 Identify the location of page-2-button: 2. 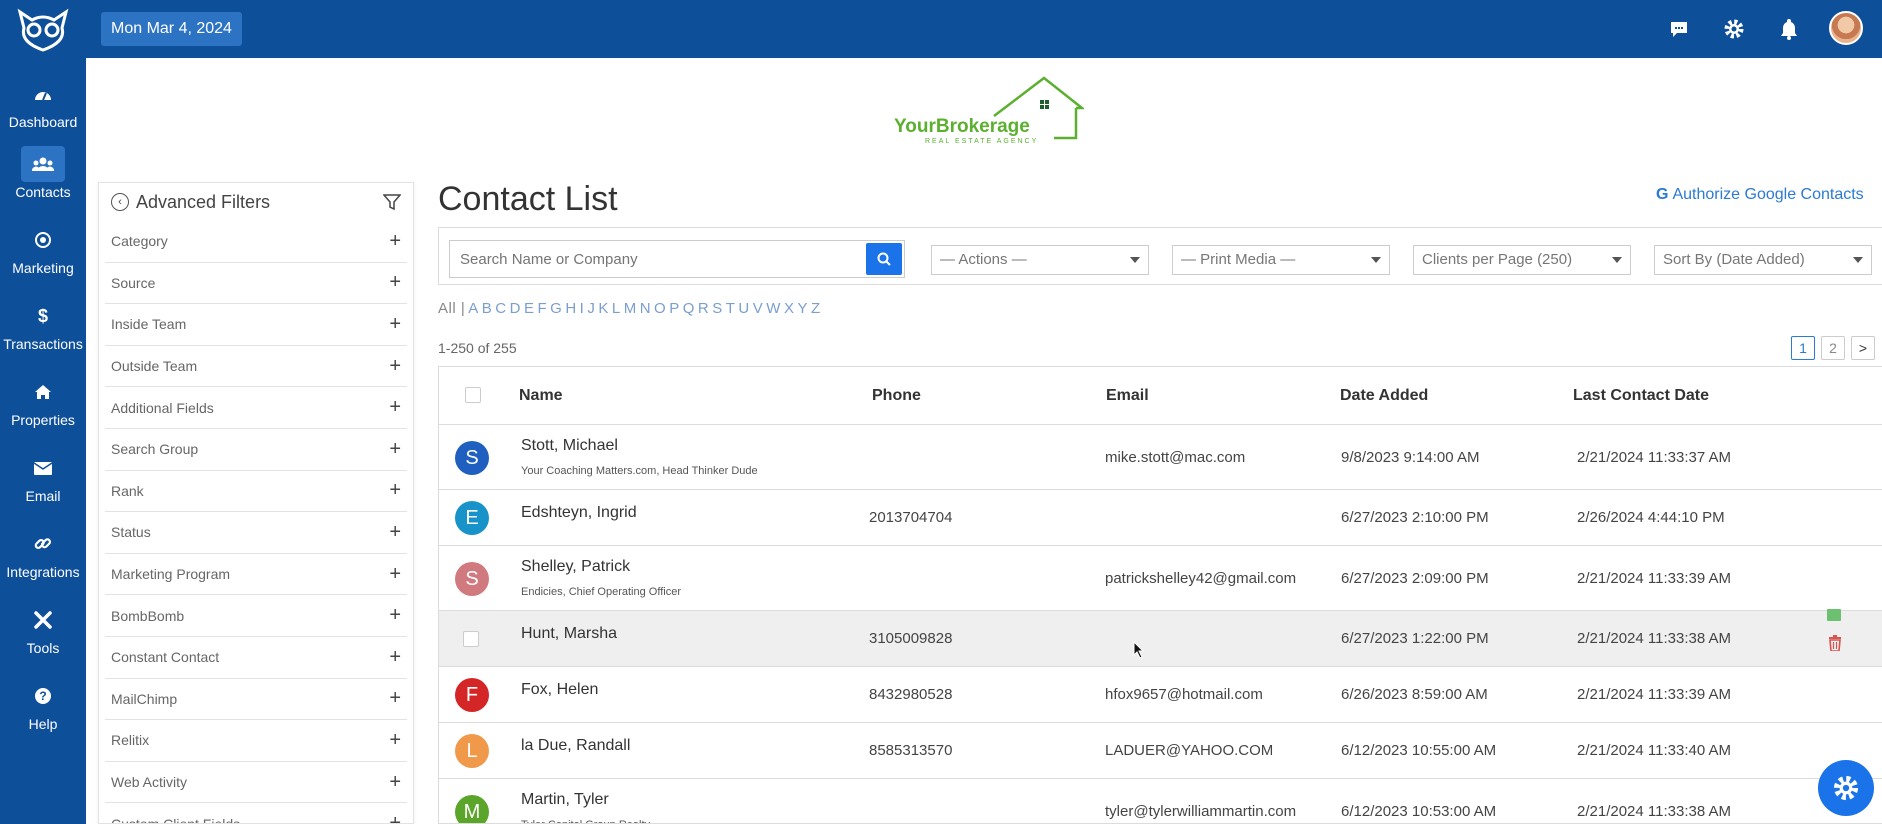
(1833, 348).